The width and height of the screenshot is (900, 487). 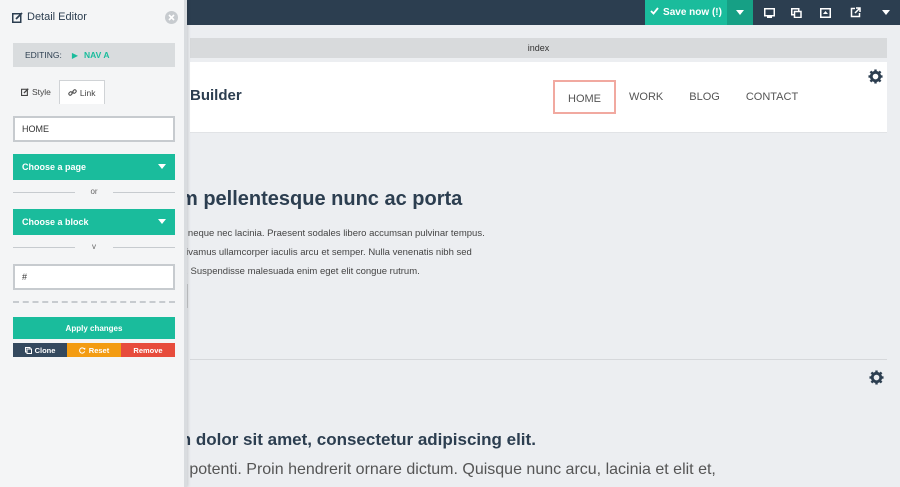 I want to click on reset-button: Reset, so click(x=94, y=350).